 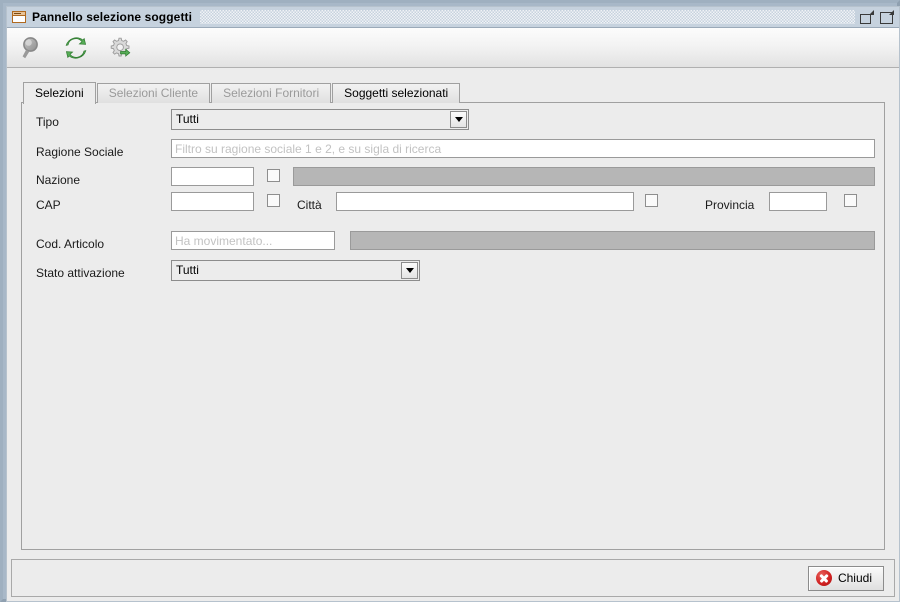 I want to click on stato-attivazione-combobox: Tutti, so click(x=295, y=270).